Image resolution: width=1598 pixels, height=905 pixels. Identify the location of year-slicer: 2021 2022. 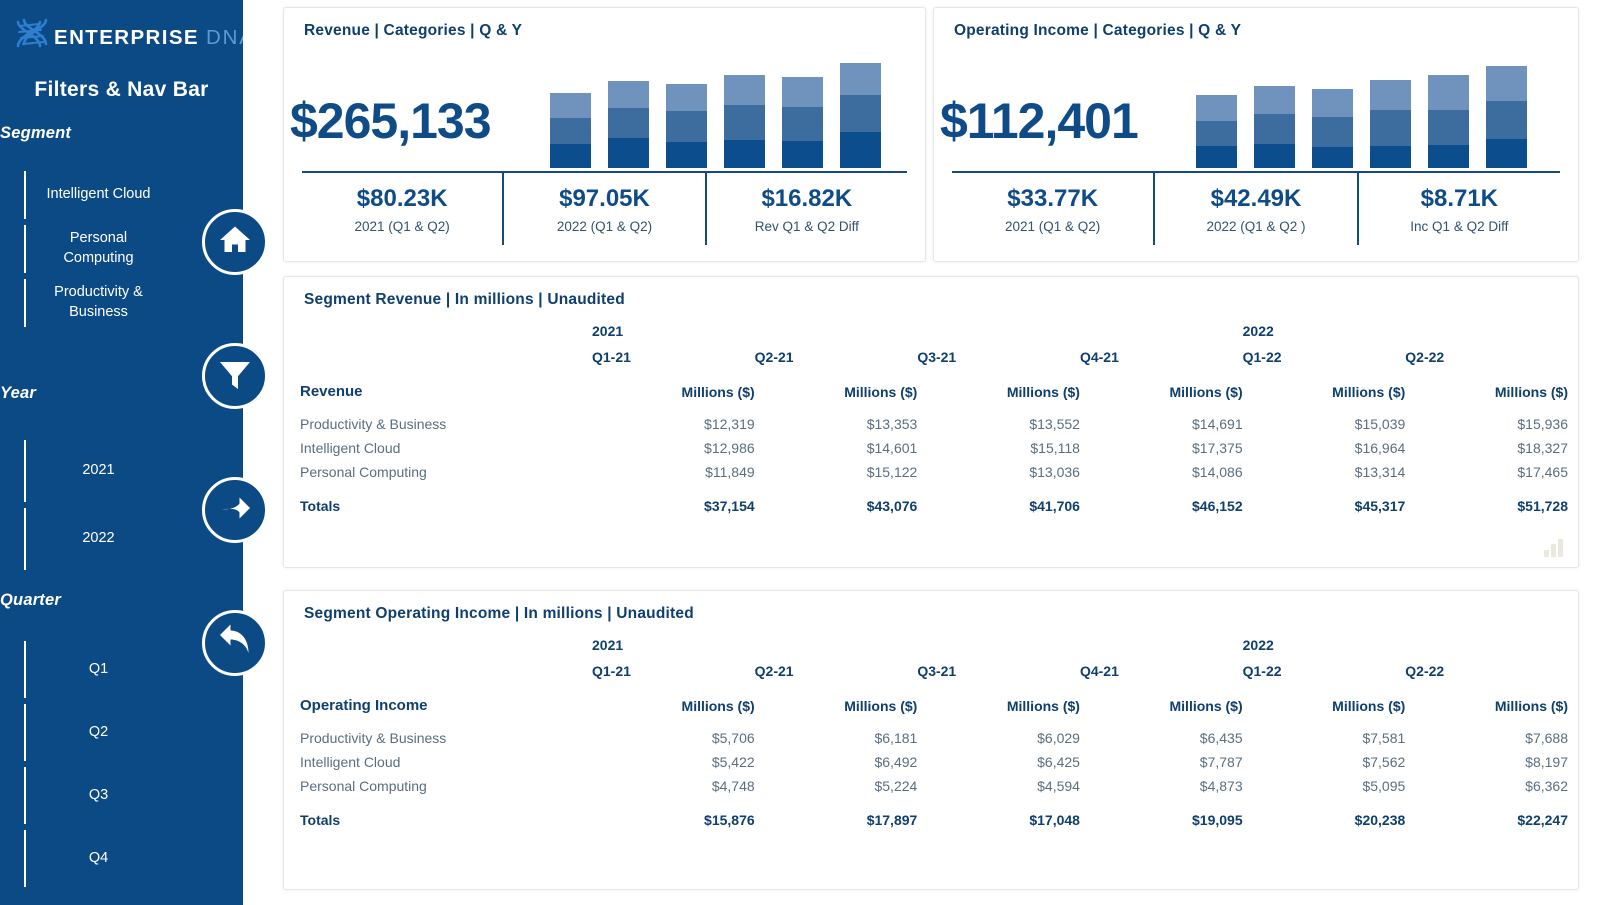
(96, 505).